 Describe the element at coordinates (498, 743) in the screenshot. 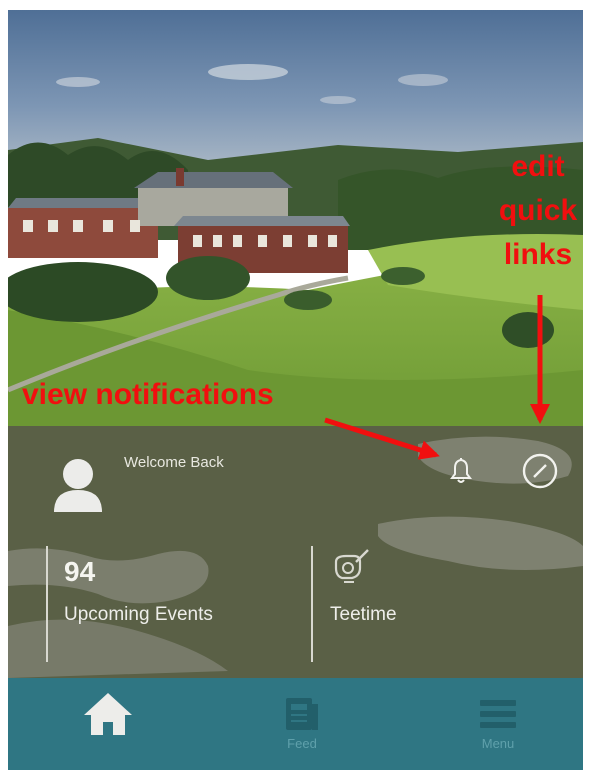

I see `nav-label-menu: Menu` at that location.